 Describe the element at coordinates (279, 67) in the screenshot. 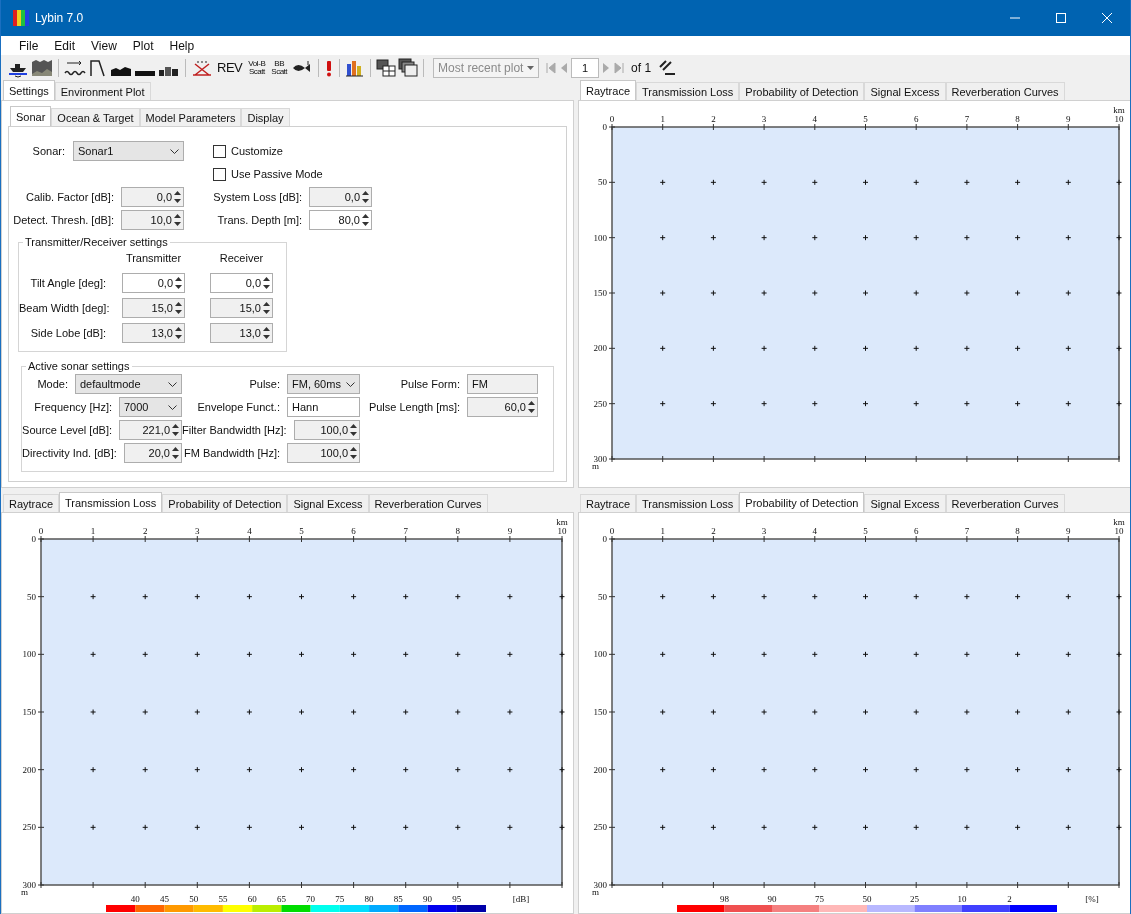

I see `toolbar-text-button: BB Scatt` at that location.